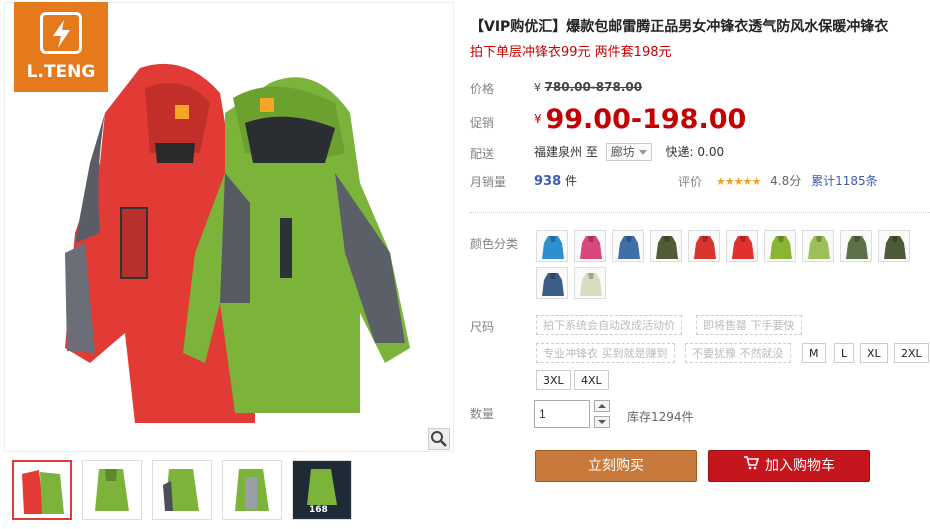 This screenshot has width=930, height=529. I want to click on thumbnail-price-text: 168, so click(318, 510).